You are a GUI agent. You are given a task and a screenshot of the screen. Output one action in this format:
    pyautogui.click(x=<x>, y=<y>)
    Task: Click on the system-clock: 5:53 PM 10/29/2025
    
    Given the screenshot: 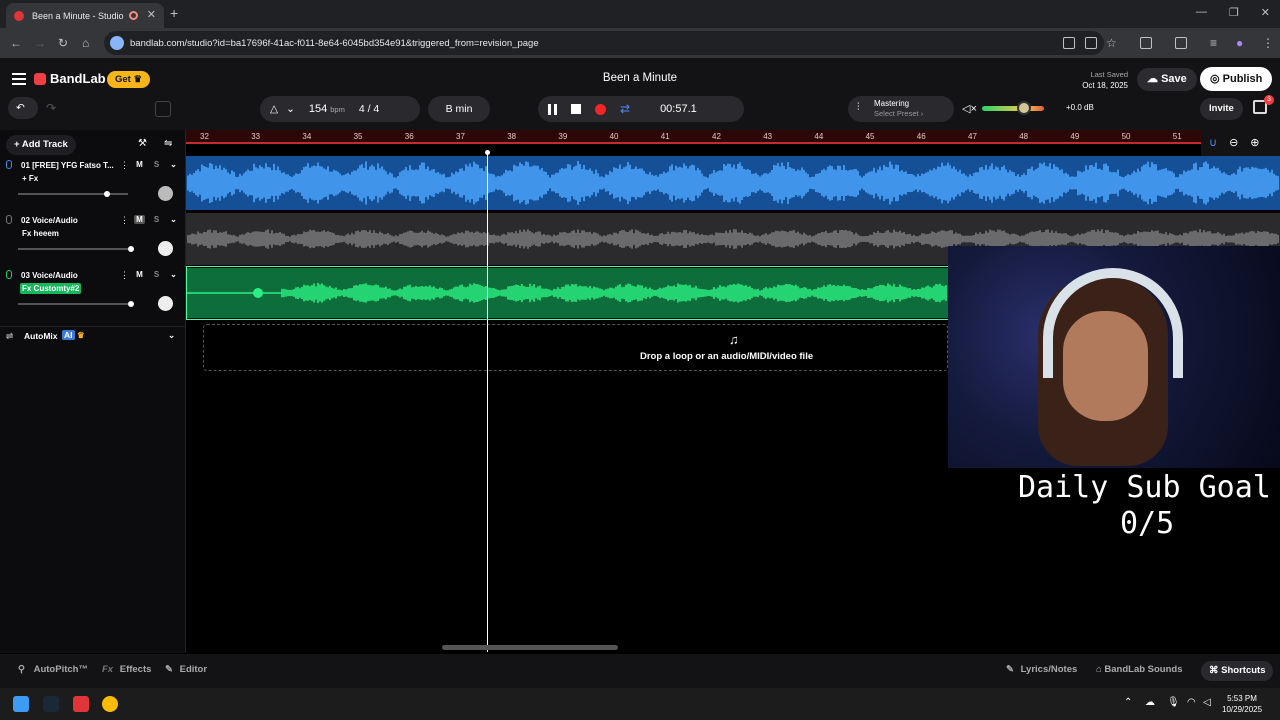 What is the action you would take?
    pyautogui.click(x=1242, y=704)
    